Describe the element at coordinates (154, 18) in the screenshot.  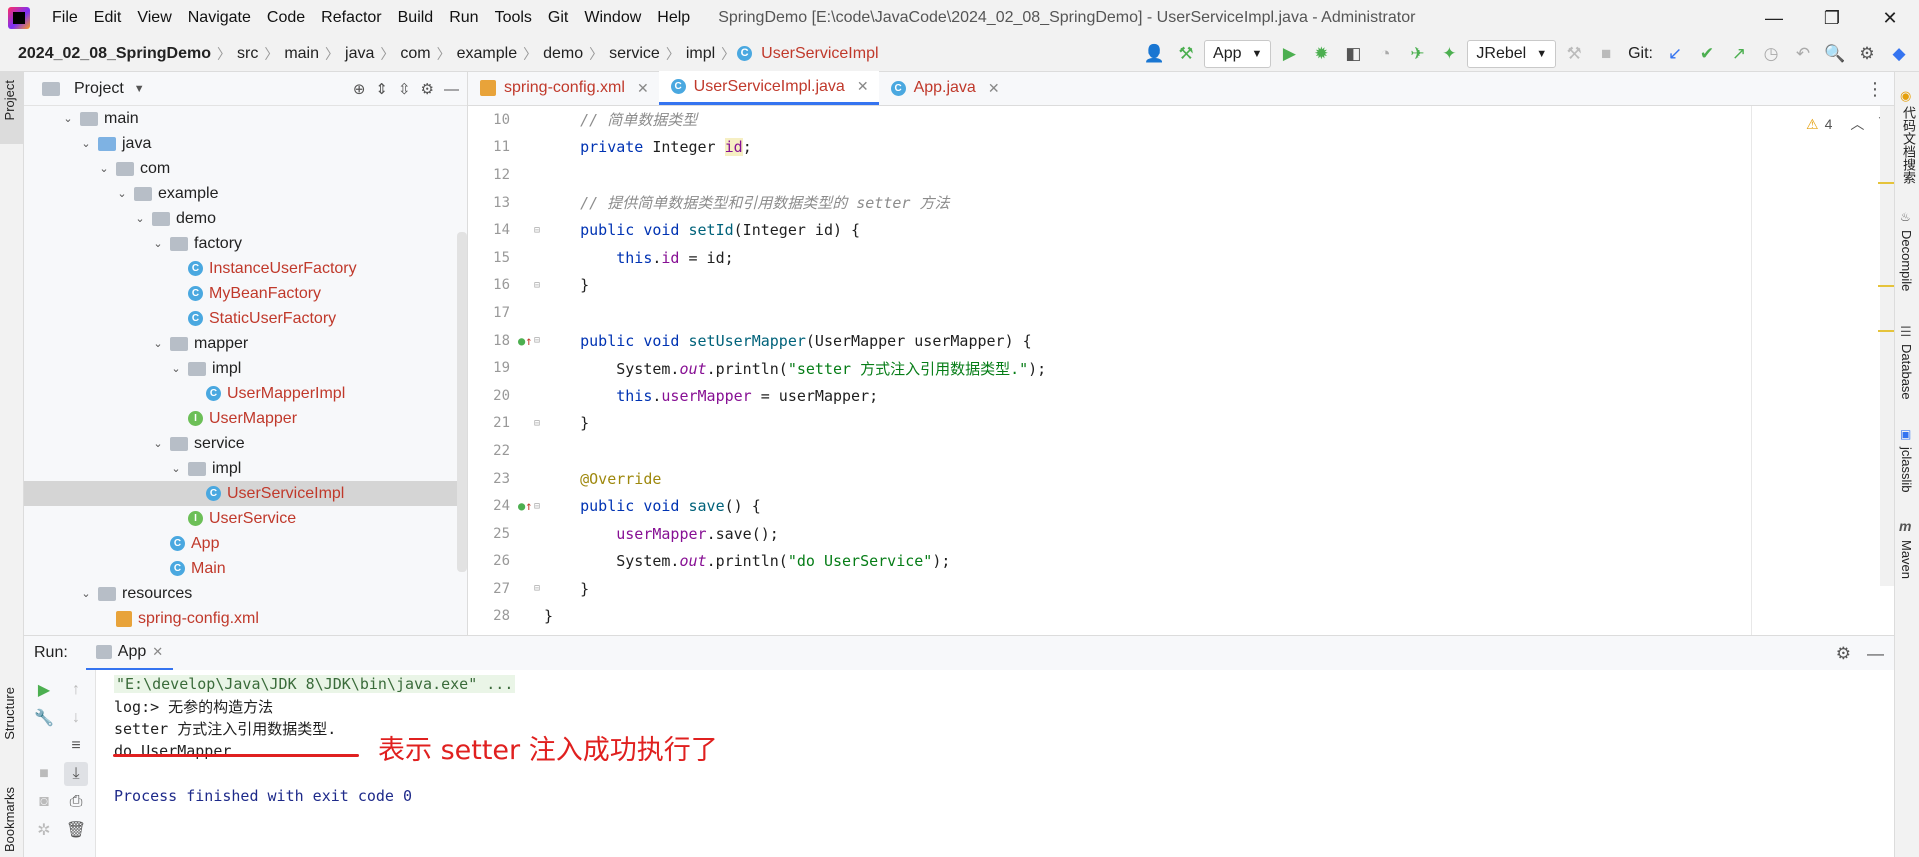
I see `menu-view: View` at that location.